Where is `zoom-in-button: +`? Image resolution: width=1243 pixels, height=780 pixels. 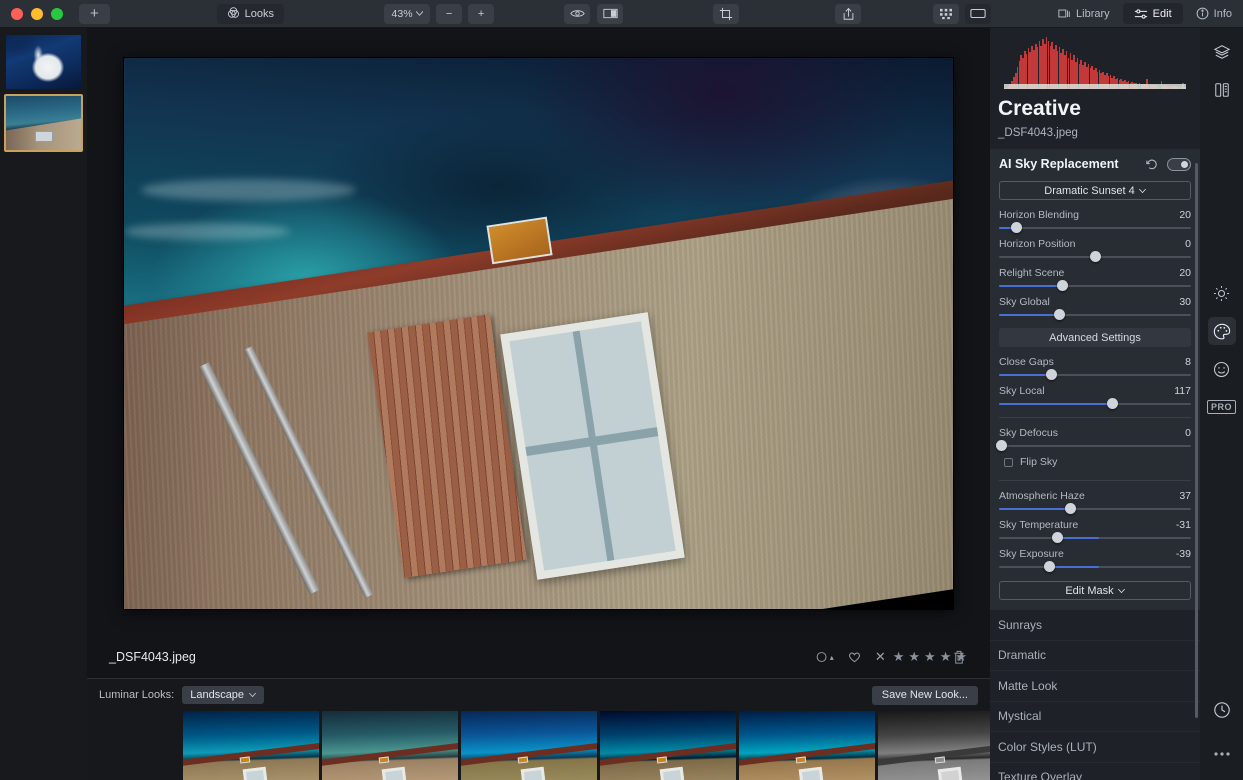 zoom-in-button: + is located at coordinates (481, 13).